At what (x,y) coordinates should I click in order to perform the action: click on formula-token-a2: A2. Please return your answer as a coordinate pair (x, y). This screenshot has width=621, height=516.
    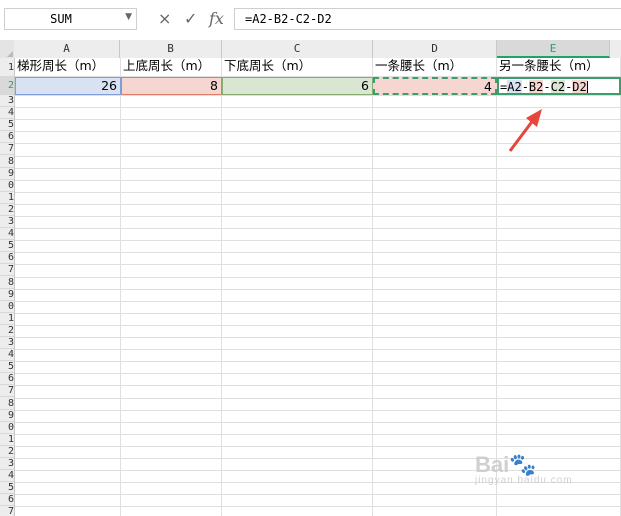
    Looking at the image, I should click on (514, 87).